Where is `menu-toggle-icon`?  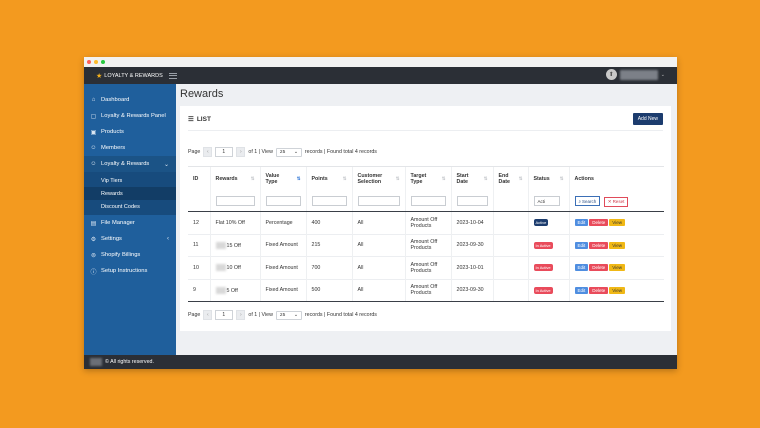
menu-toggle-icon is located at coordinates (172, 75).